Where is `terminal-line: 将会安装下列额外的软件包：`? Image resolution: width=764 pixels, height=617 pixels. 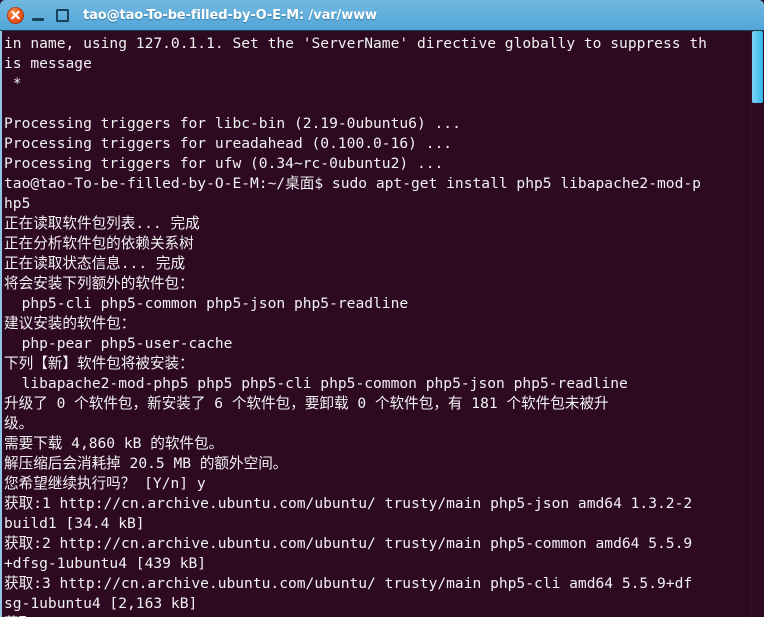
terminal-line: 将会安装下列额外的软件包： is located at coordinates (99, 283).